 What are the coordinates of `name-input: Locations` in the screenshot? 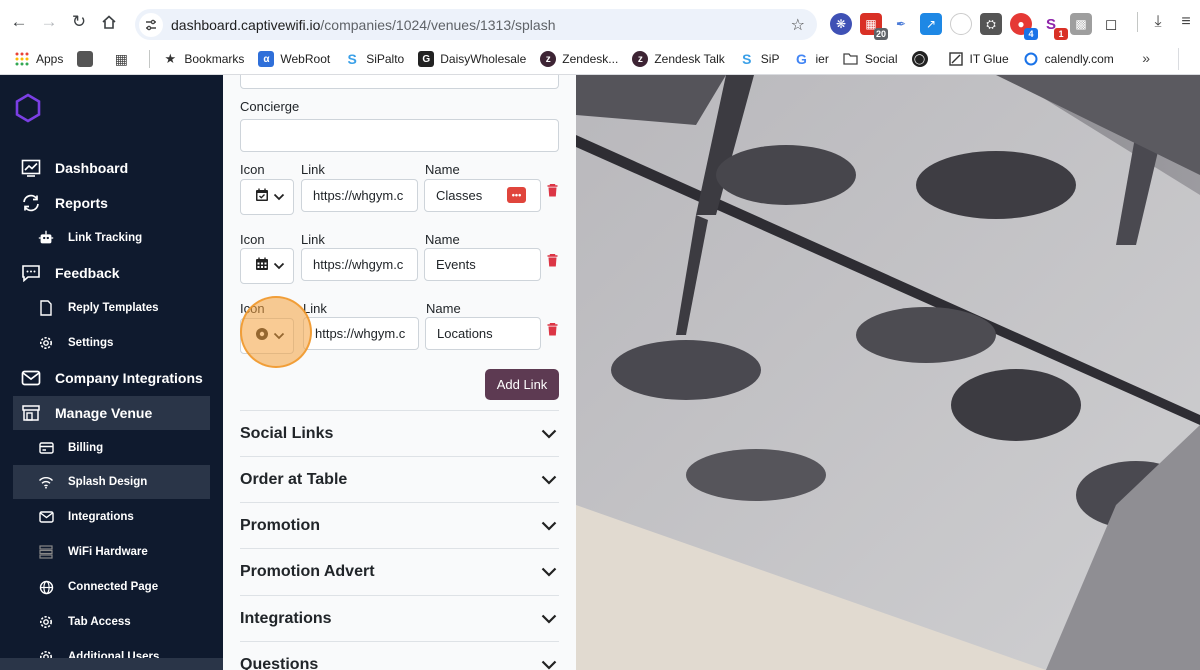 It's located at (483, 333).